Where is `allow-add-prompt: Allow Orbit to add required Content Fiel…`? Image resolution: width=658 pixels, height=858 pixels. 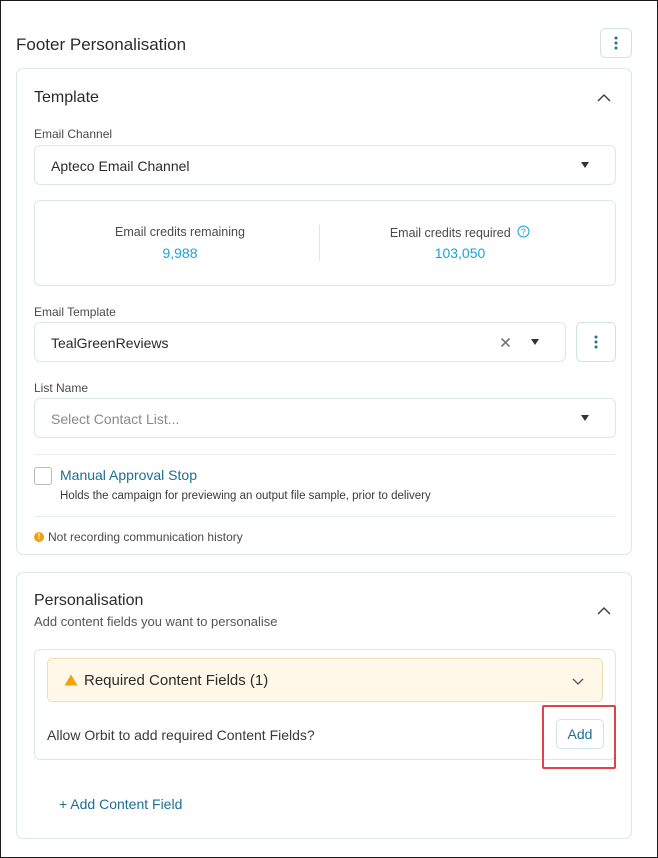 allow-add-prompt: Allow Orbit to add required Content Fiel… is located at coordinates (181, 735).